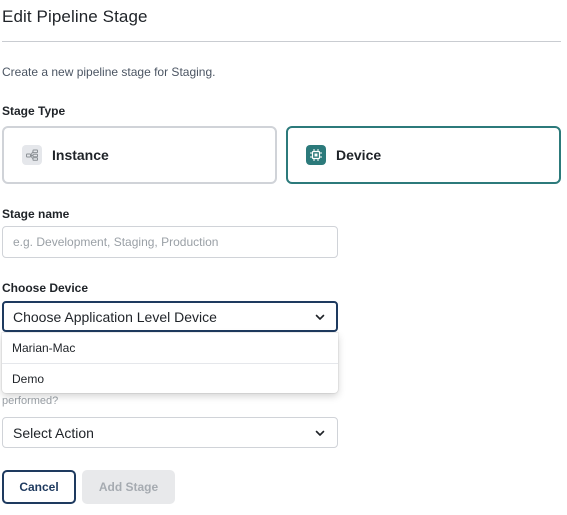  I want to click on instance-label: Instance, so click(80, 155).